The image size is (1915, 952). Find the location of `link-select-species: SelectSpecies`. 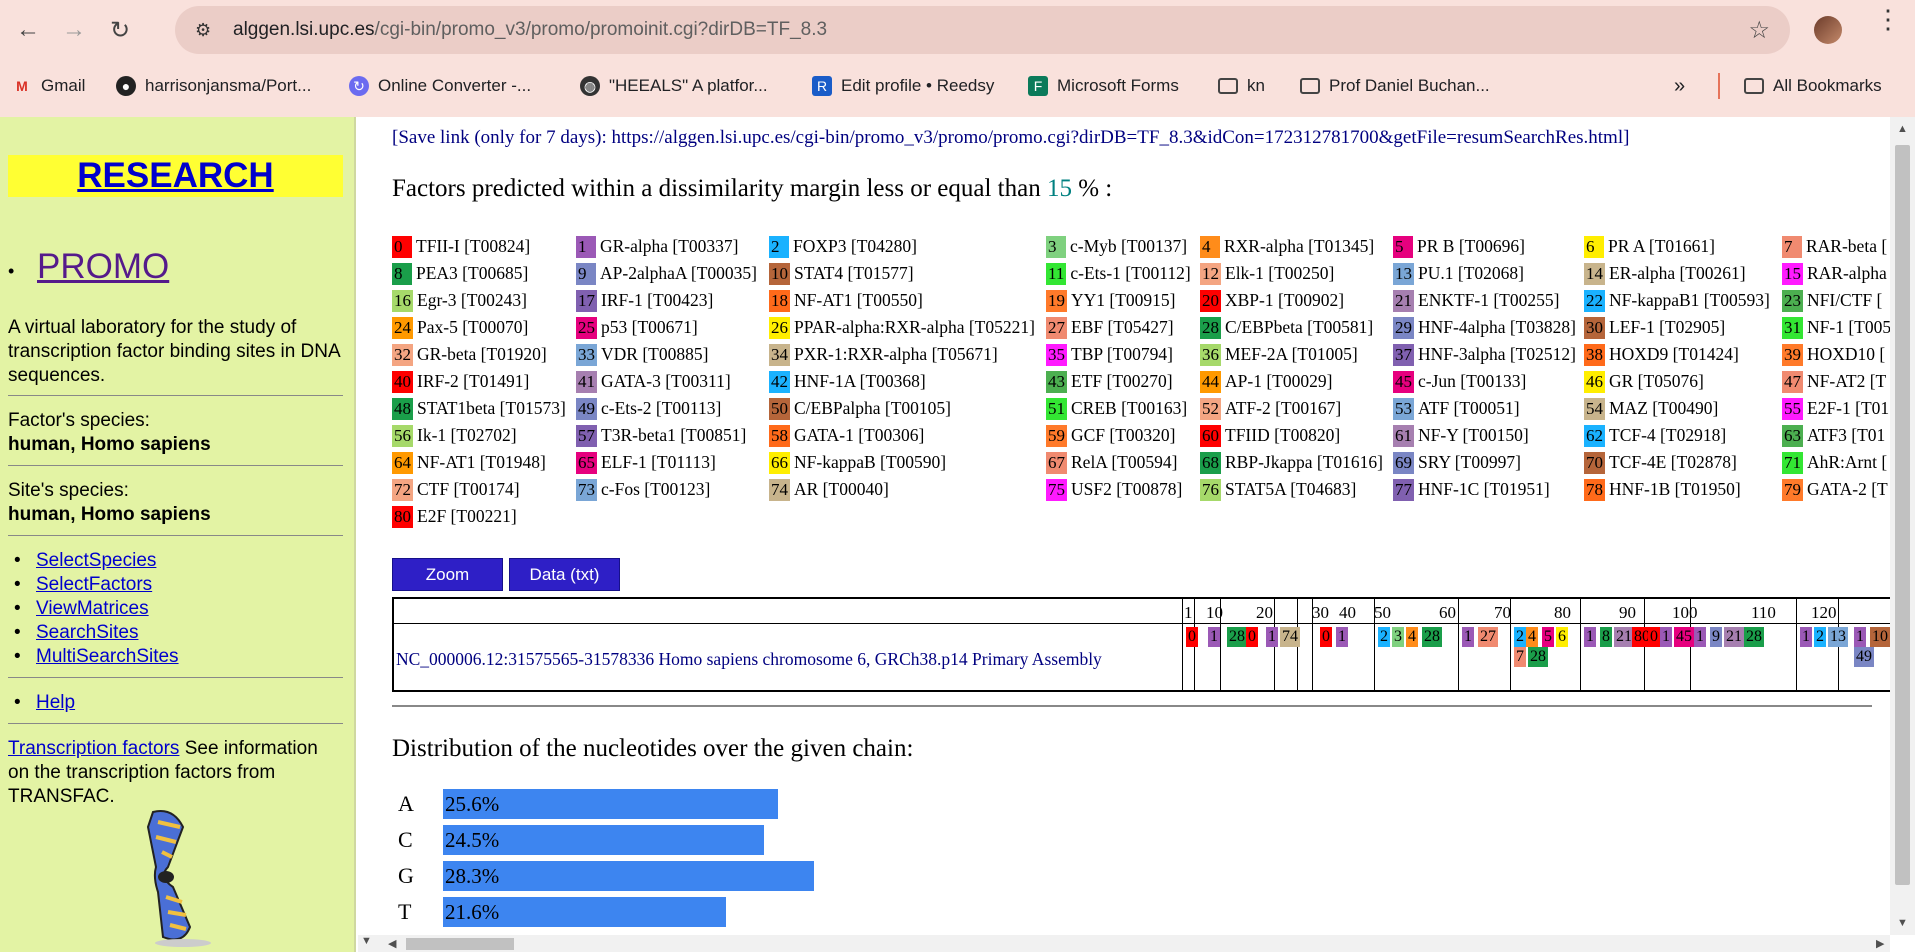

link-select-species: SelectSpecies is located at coordinates (107, 561).